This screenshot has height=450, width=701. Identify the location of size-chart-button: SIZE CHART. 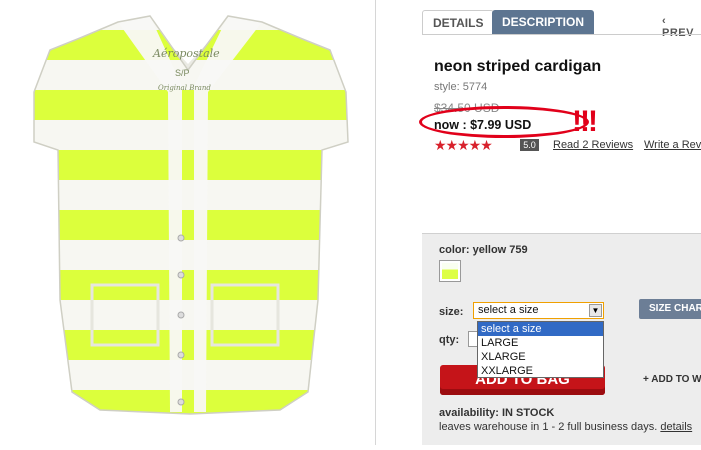
(670, 309).